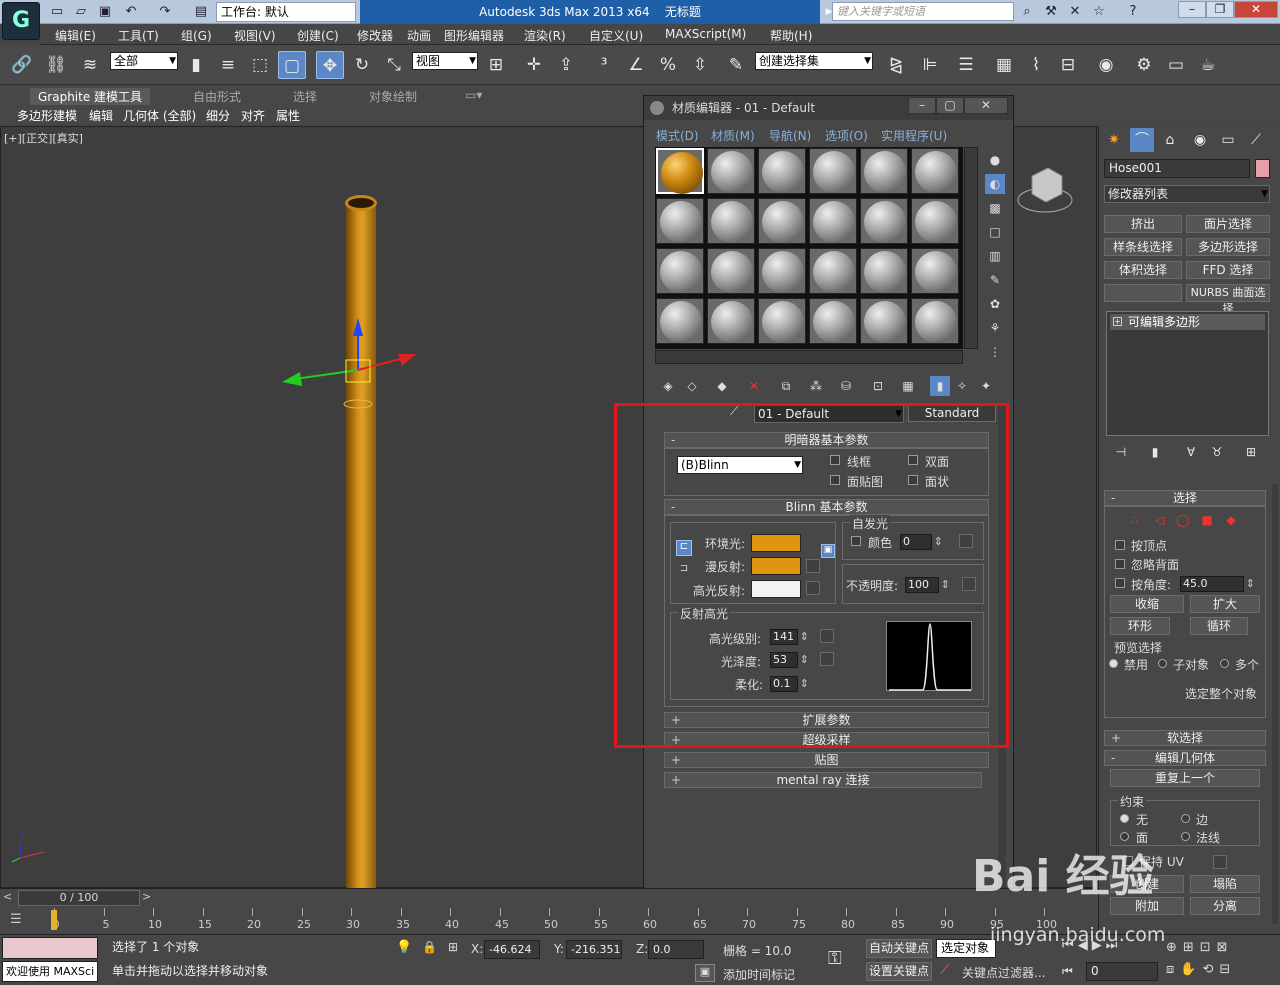 Image resolution: width=1280 pixels, height=985 pixels. I want to click on sample-type-icon: ●, so click(995, 160).